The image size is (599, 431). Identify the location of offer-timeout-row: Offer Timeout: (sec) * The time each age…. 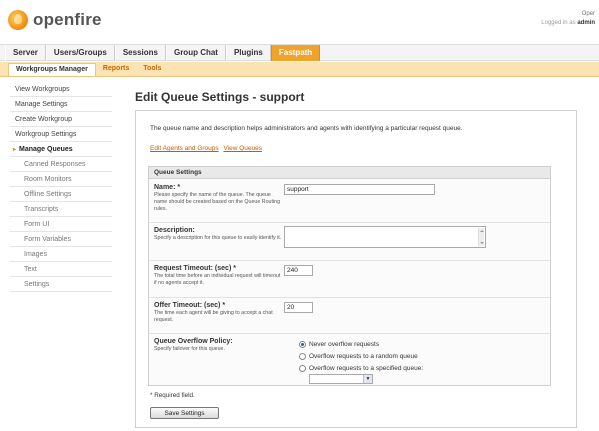
(349, 314).